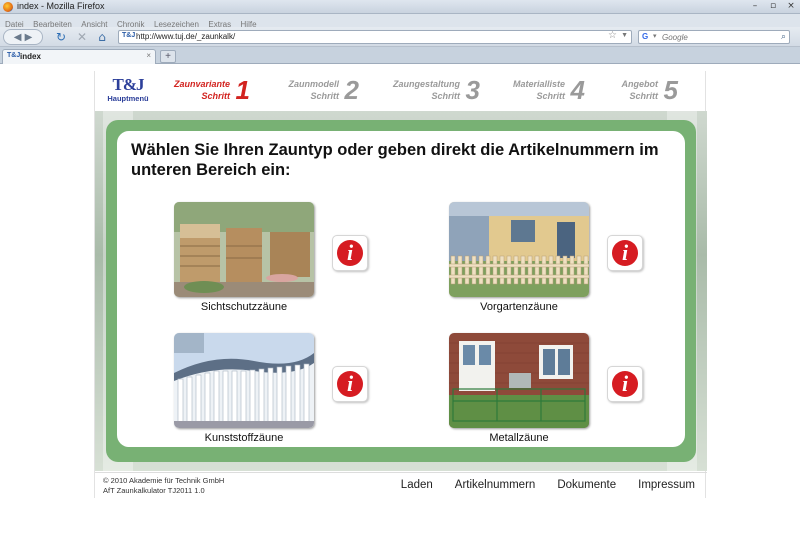 Image resolution: width=800 pixels, height=540 pixels. I want to click on window-titlebar: index - Mozilla Firefox – ▫ ×, so click(400, 7).